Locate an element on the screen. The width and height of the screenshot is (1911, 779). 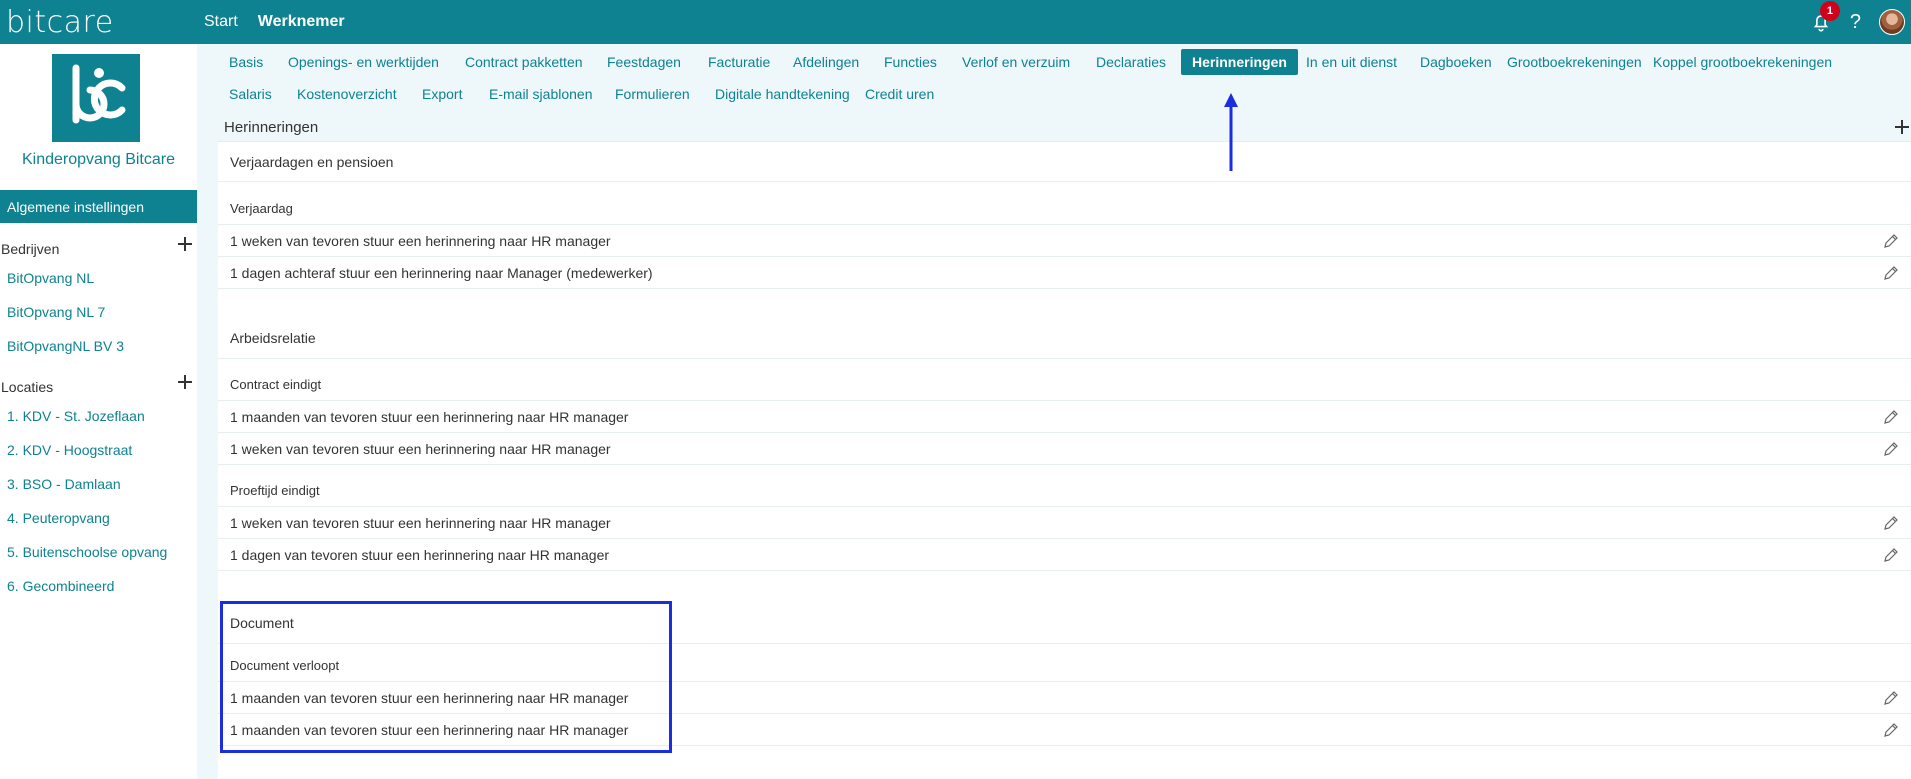
org-logo is located at coordinates (96, 98).